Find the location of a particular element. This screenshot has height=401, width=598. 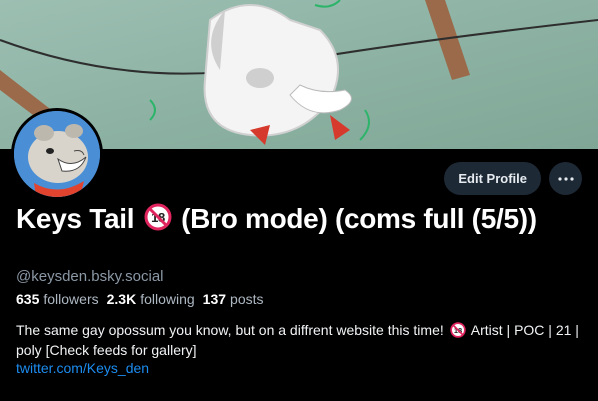

posts-label: posts is located at coordinates (247, 299).